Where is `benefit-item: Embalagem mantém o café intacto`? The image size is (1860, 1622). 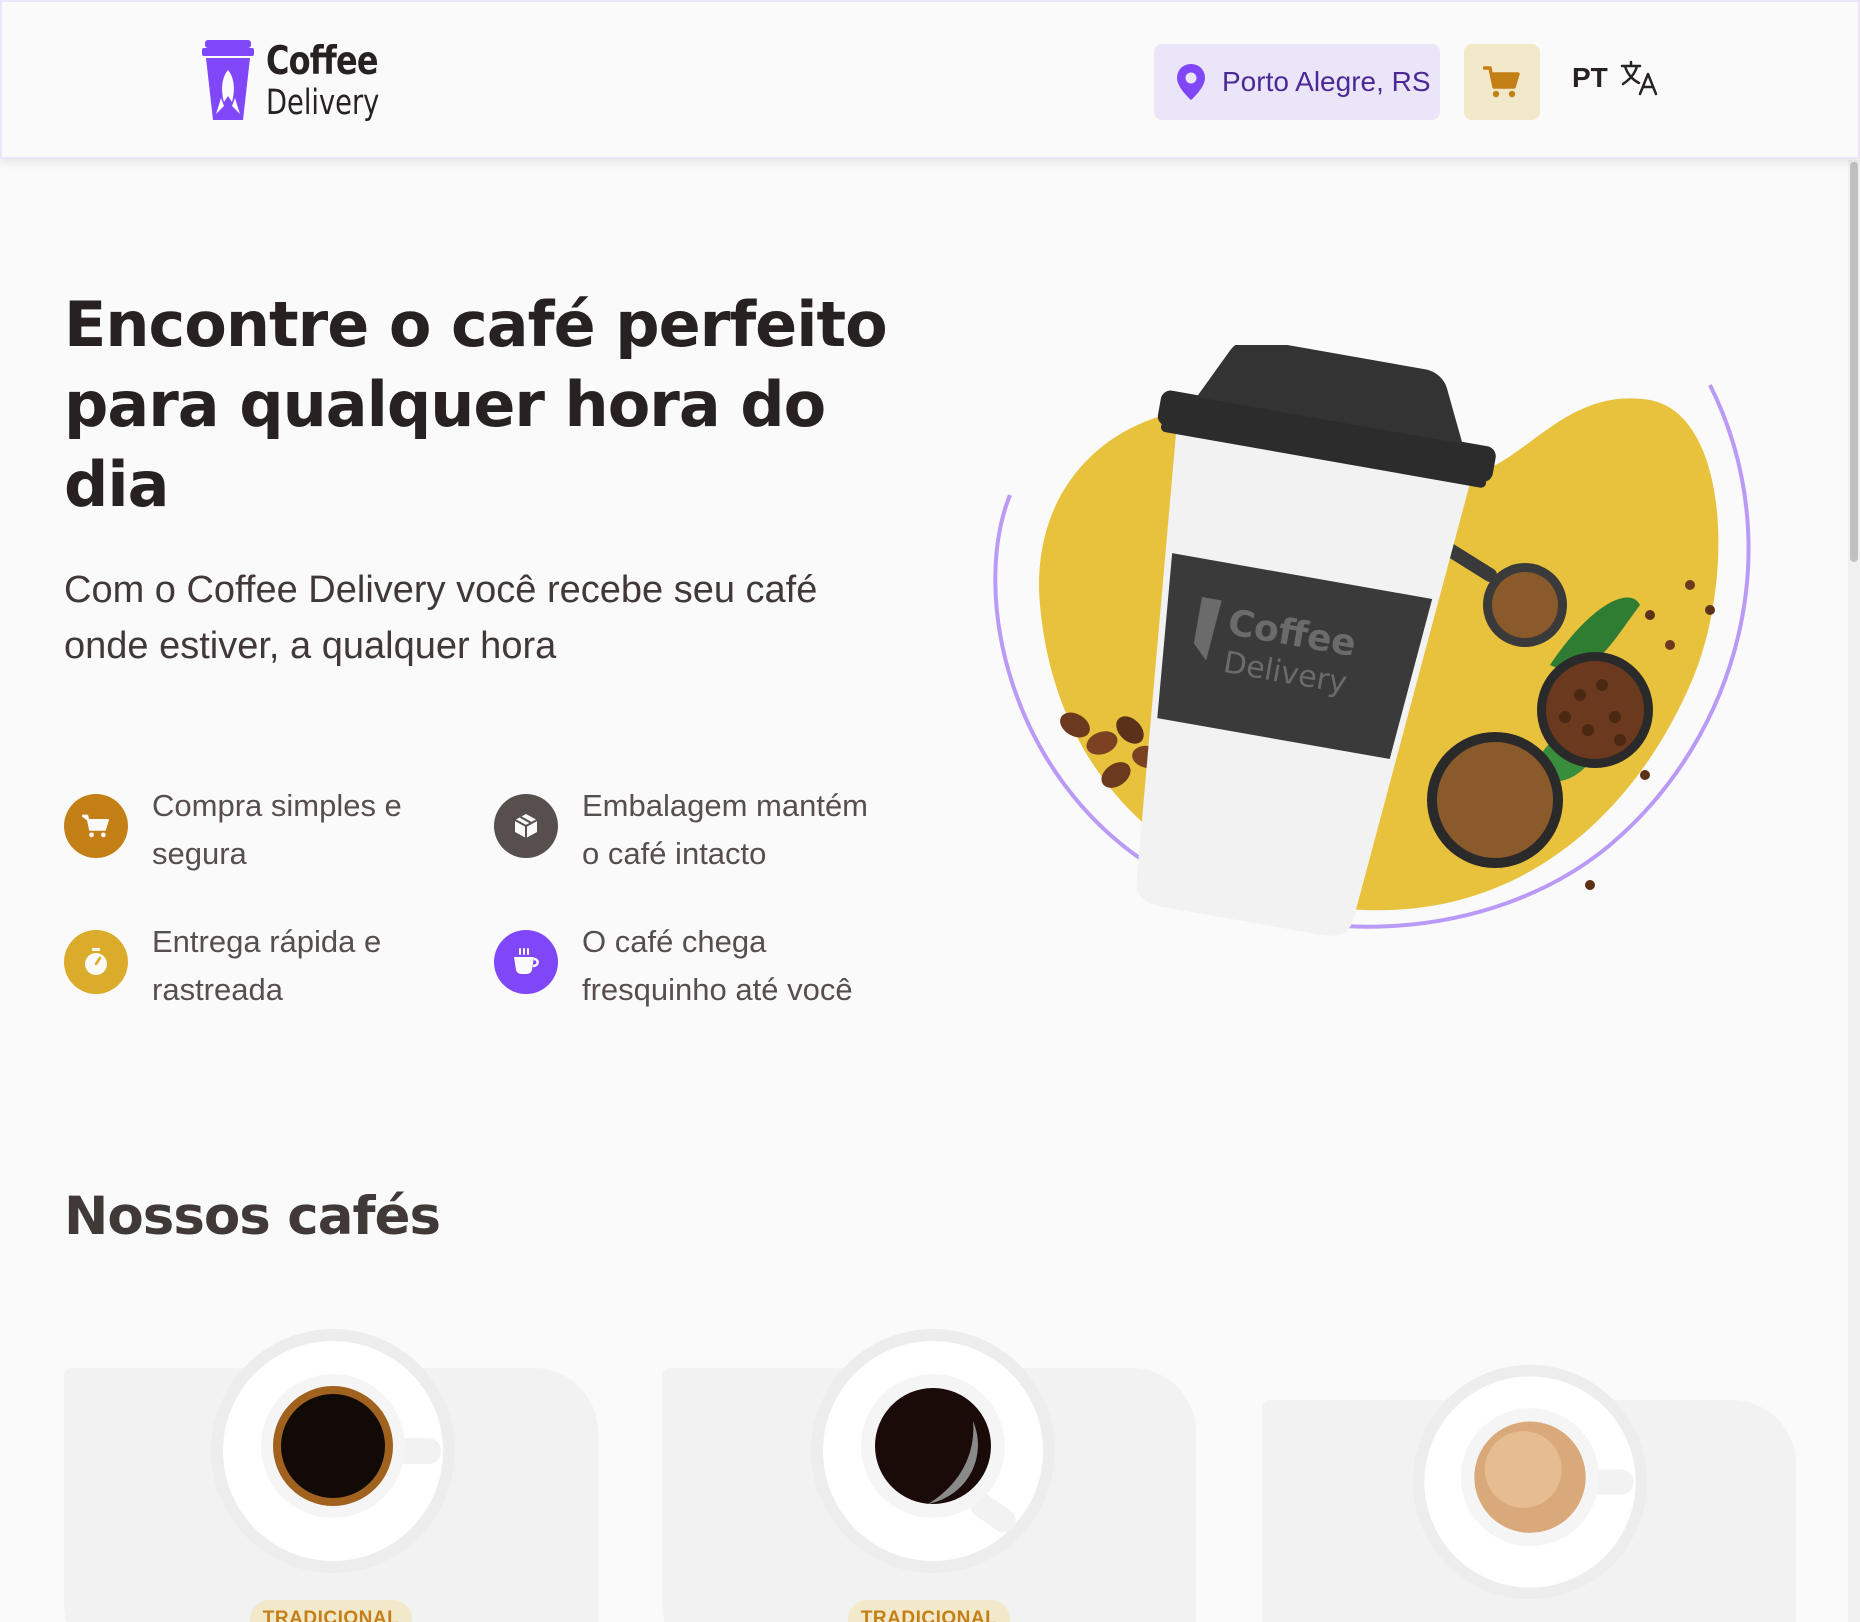
benefit-item: Embalagem mantém o café intacto is located at coordinates (688, 830).